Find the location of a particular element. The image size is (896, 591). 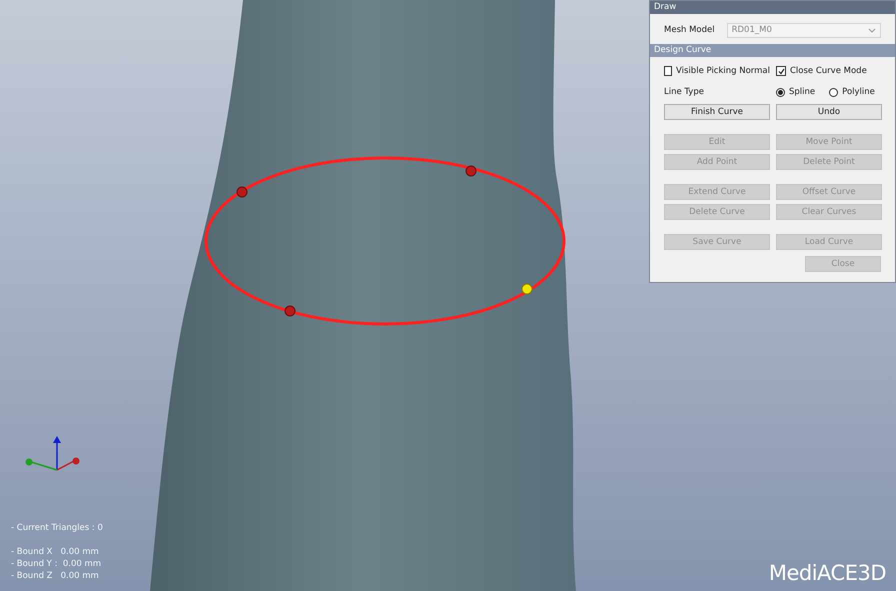

checkbox-label: Close Curve Mode is located at coordinates (828, 71).